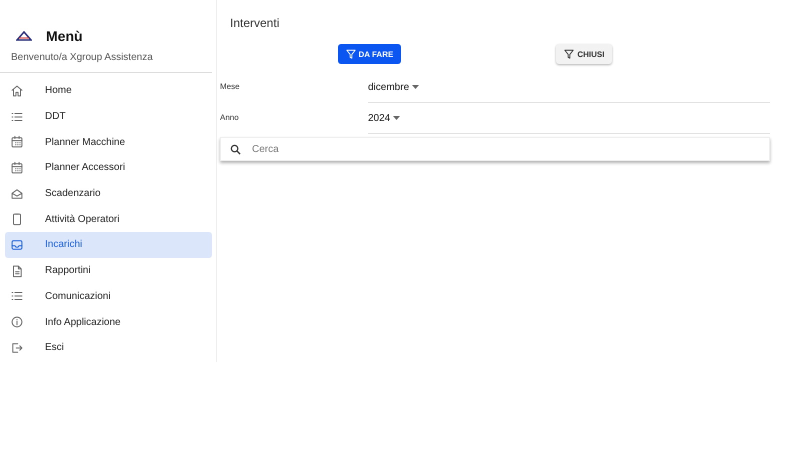 The width and height of the screenshot is (800, 450). Describe the element at coordinates (569, 87) in the screenshot. I see `select-field: dicembre` at that location.